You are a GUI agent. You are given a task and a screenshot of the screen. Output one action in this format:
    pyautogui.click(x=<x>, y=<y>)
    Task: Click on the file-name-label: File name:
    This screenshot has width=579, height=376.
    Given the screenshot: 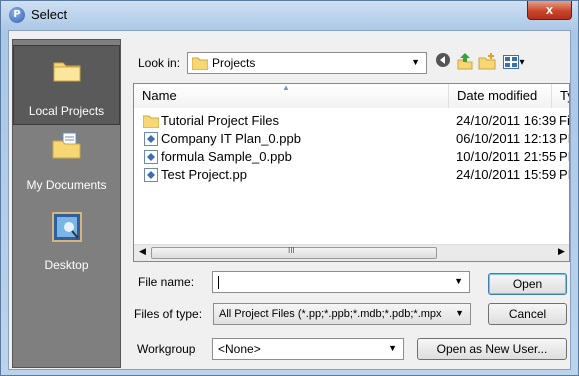 What is the action you would take?
    pyautogui.click(x=166, y=282)
    